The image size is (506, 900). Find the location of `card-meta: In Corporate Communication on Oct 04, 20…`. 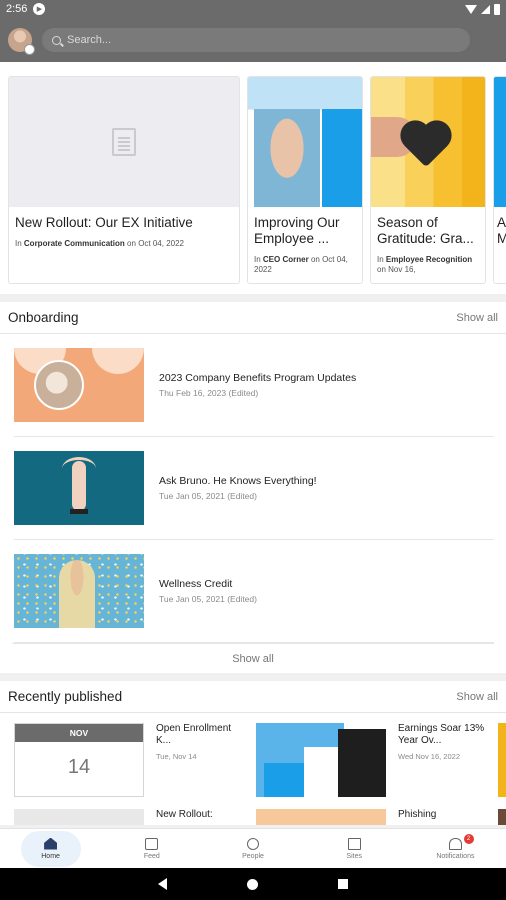

card-meta: In Corporate Communication on Oct 04, 20… is located at coordinates (99, 243).